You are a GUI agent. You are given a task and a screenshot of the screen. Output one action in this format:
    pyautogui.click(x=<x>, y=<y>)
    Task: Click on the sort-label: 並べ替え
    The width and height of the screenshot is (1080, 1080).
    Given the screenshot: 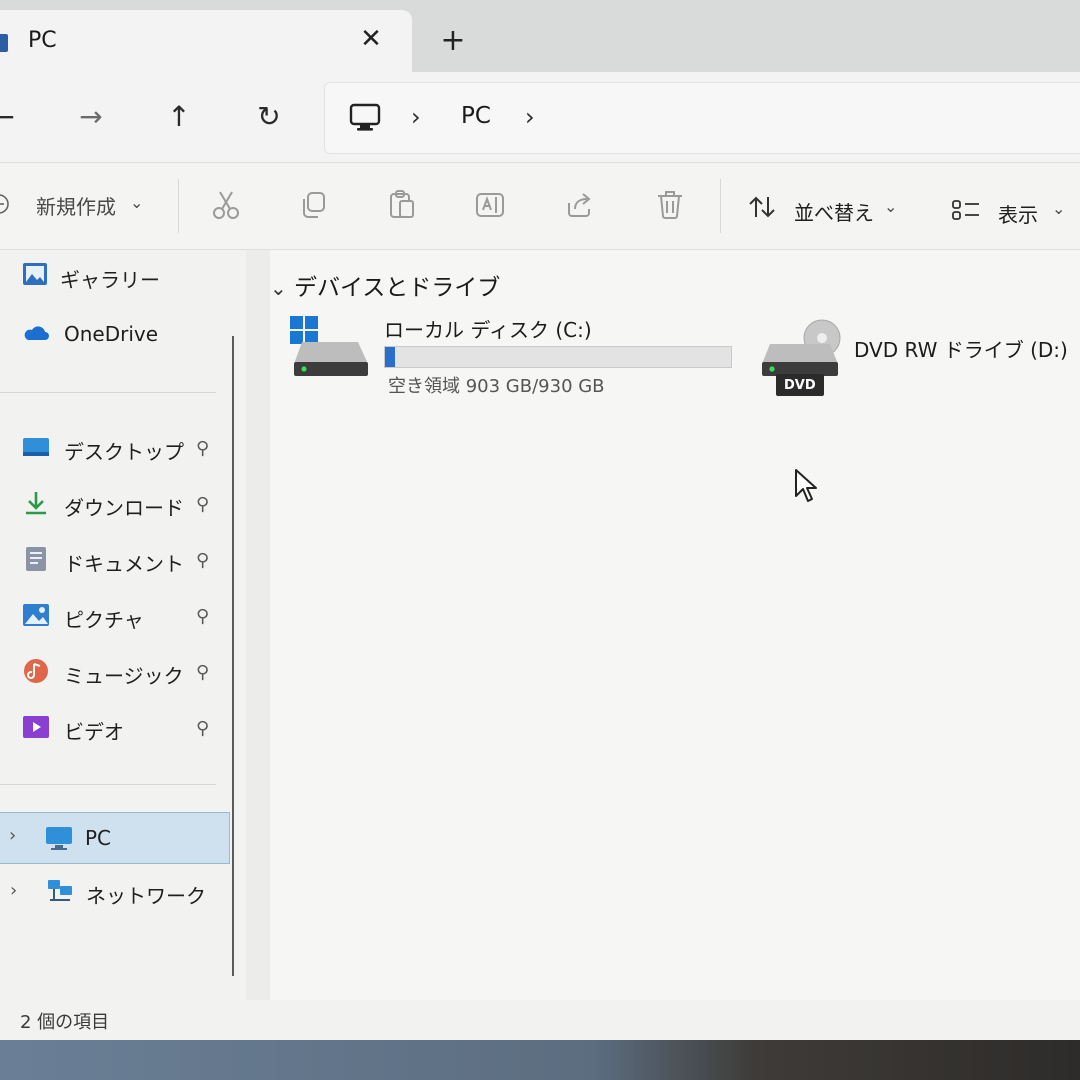 What is the action you would take?
    pyautogui.click(x=834, y=213)
    